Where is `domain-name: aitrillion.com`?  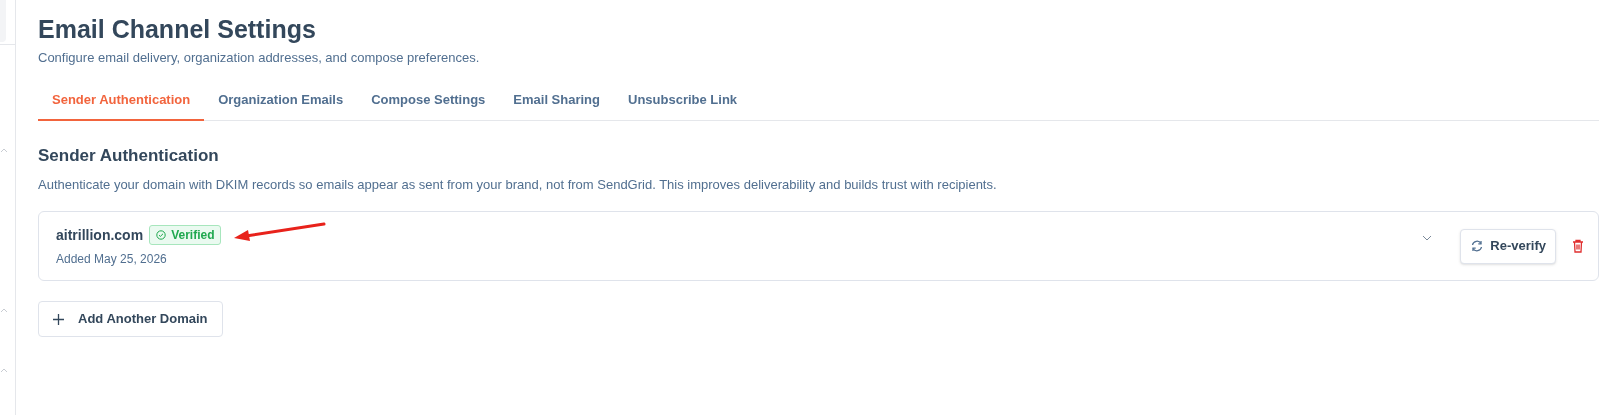
domain-name: aitrillion.com is located at coordinates (100, 235).